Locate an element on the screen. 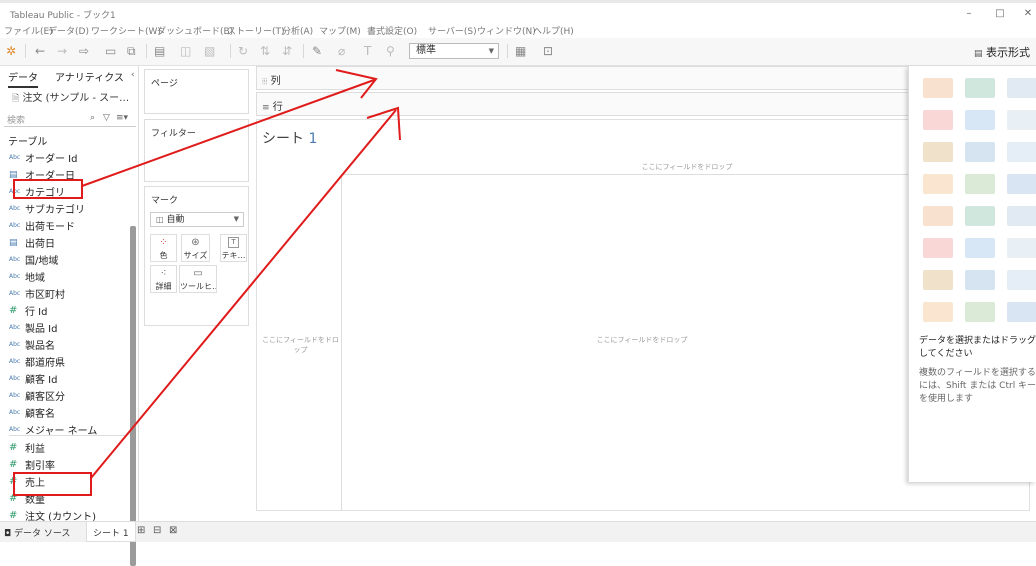 The image size is (1036, 566). field-list-scrollbar is located at coordinates (133, 396).